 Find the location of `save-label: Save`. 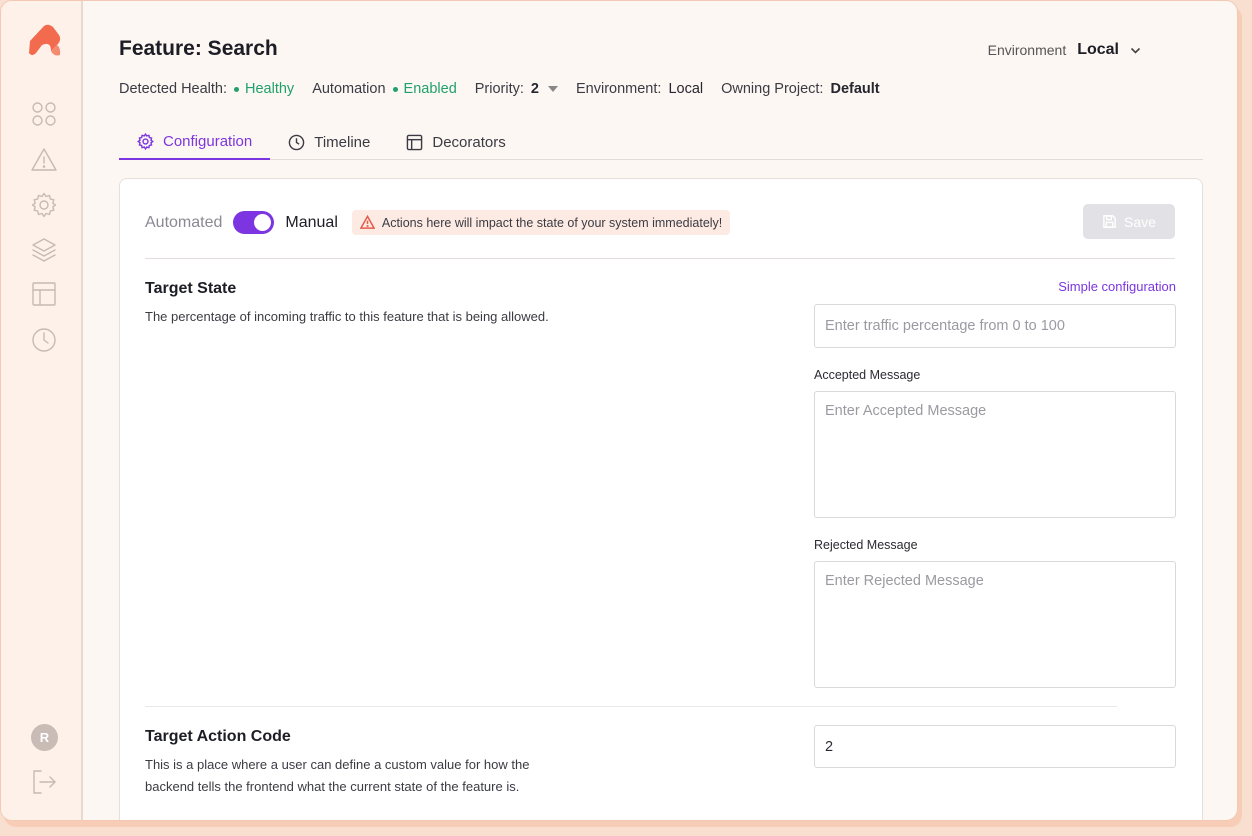

save-label: Save is located at coordinates (1140, 221).